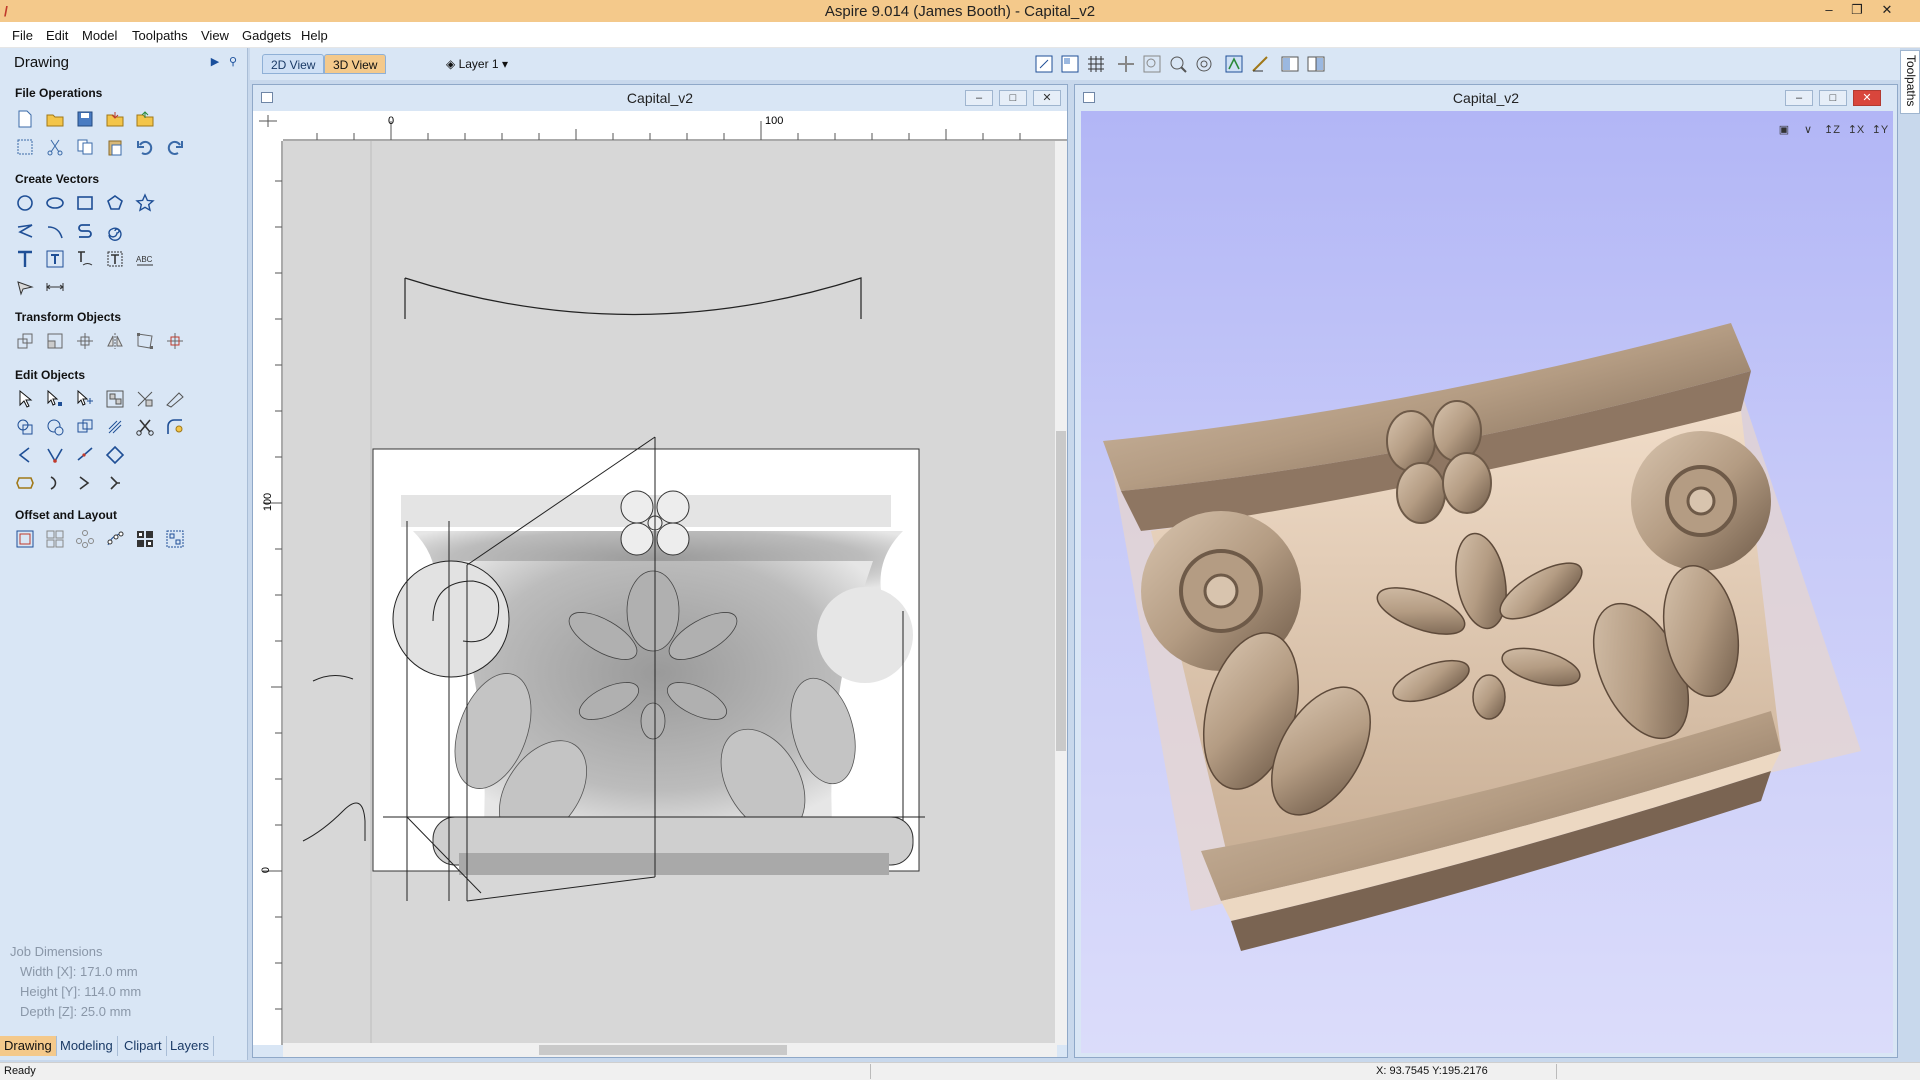 This screenshot has height=1080, width=1920. I want to click on dimension-icon, so click(55, 287).